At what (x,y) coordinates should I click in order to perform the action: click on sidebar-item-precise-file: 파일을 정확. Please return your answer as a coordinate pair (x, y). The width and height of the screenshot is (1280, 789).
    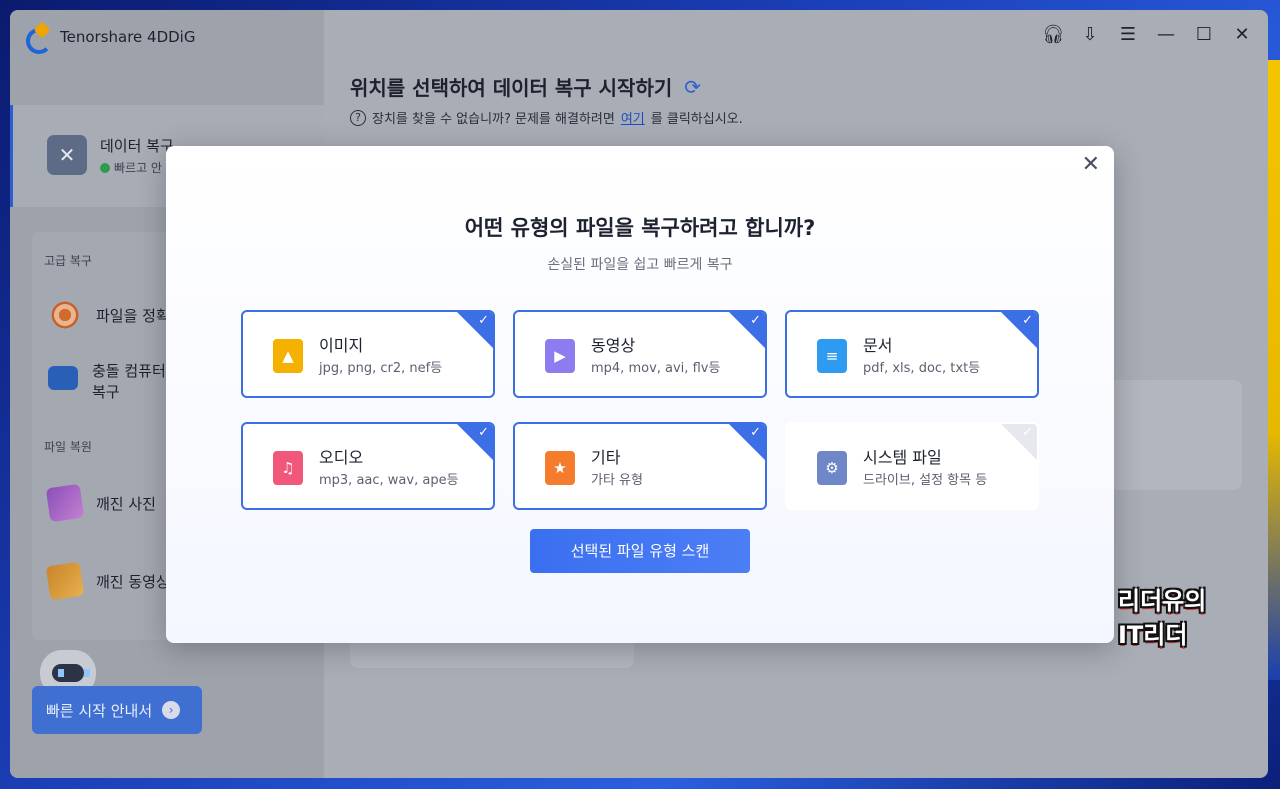
    Looking at the image, I should click on (109, 315).